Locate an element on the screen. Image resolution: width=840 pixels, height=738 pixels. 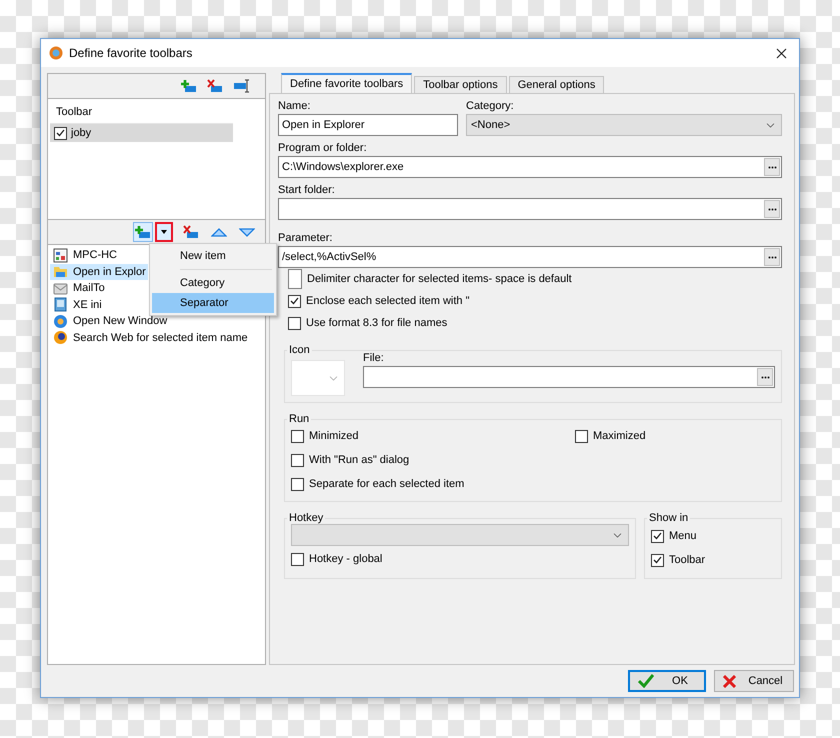
field-label: Name: is located at coordinates (295, 106).